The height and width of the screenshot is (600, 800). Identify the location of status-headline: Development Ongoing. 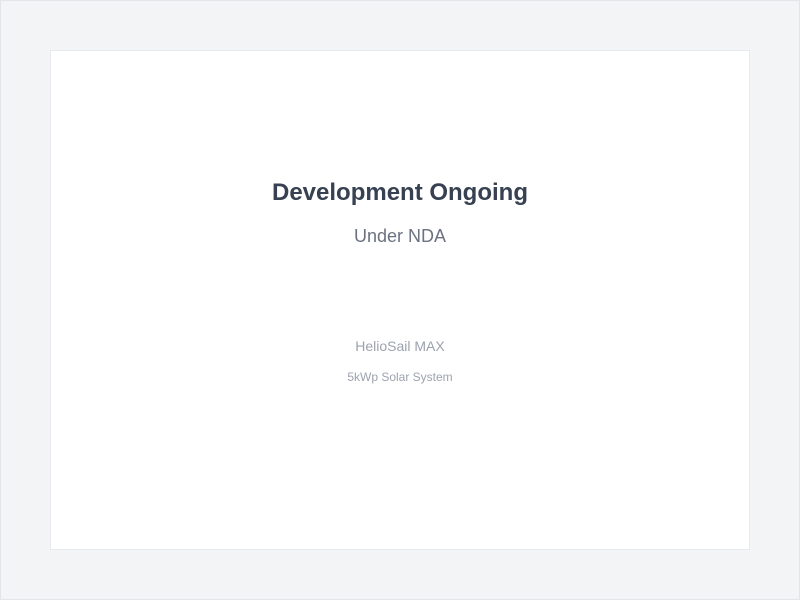
(399, 192).